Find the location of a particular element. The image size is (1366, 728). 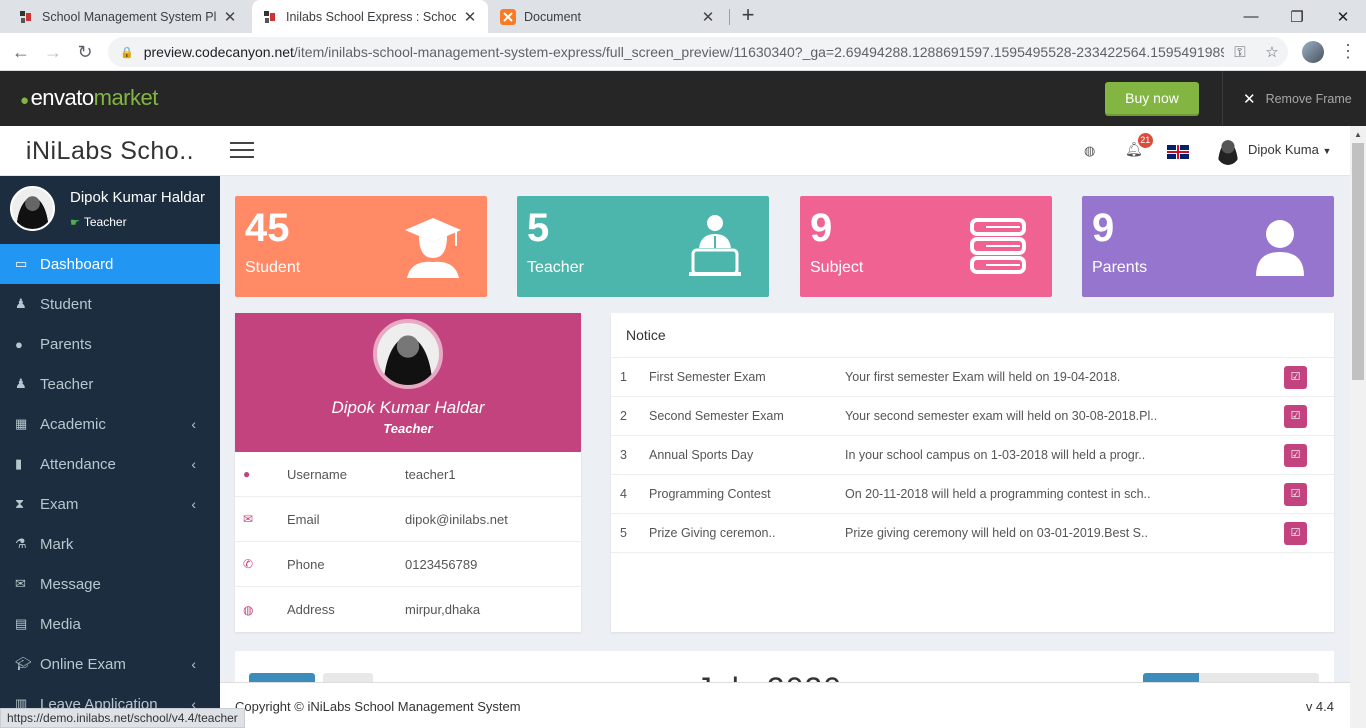

profile-header: Dipok Kumar Haldar Teacher is located at coordinates (408, 382).